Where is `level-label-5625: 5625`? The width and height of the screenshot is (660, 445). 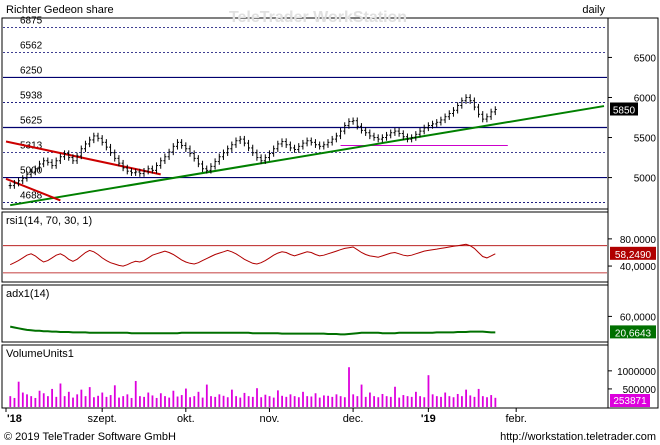 level-label-5625: 5625 is located at coordinates (31, 121).